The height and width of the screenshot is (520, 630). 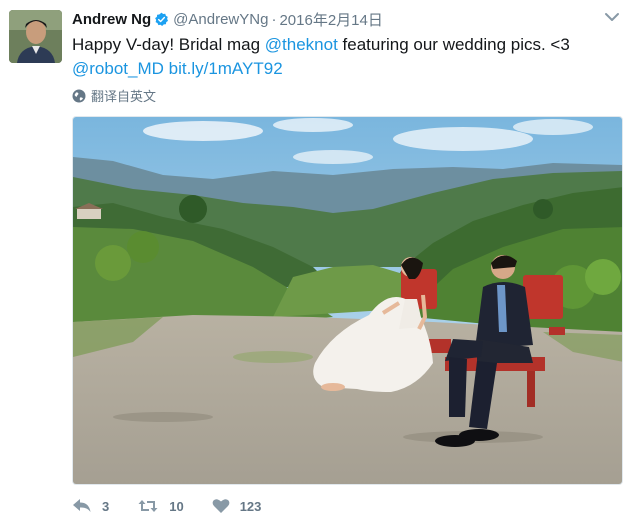 What do you see at coordinates (168, 44) in the screenshot?
I see `tweet-text-part: Happy V-day! Bridal mag` at bounding box center [168, 44].